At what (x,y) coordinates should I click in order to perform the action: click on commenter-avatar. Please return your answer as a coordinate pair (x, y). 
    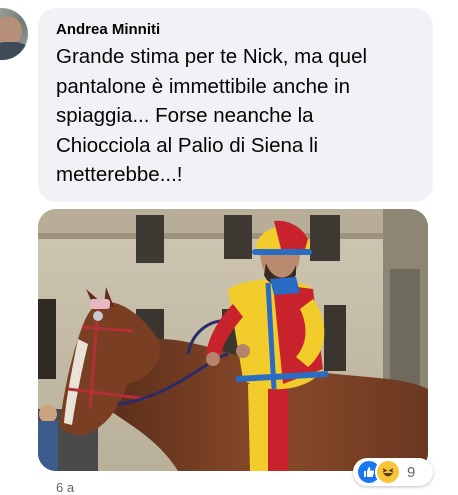
    Looking at the image, I should click on (14, 34).